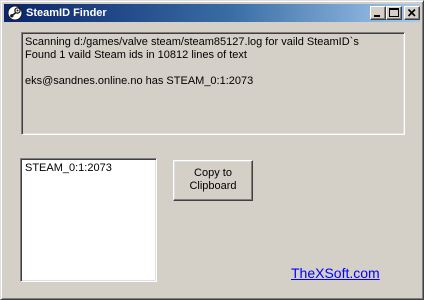 The height and width of the screenshot is (300, 424). What do you see at coordinates (139, 81) in the screenshot?
I see `log-line-result: eks@sandnes.online.no has STEAM_0:1:2073` at bounding box center [139, 81].